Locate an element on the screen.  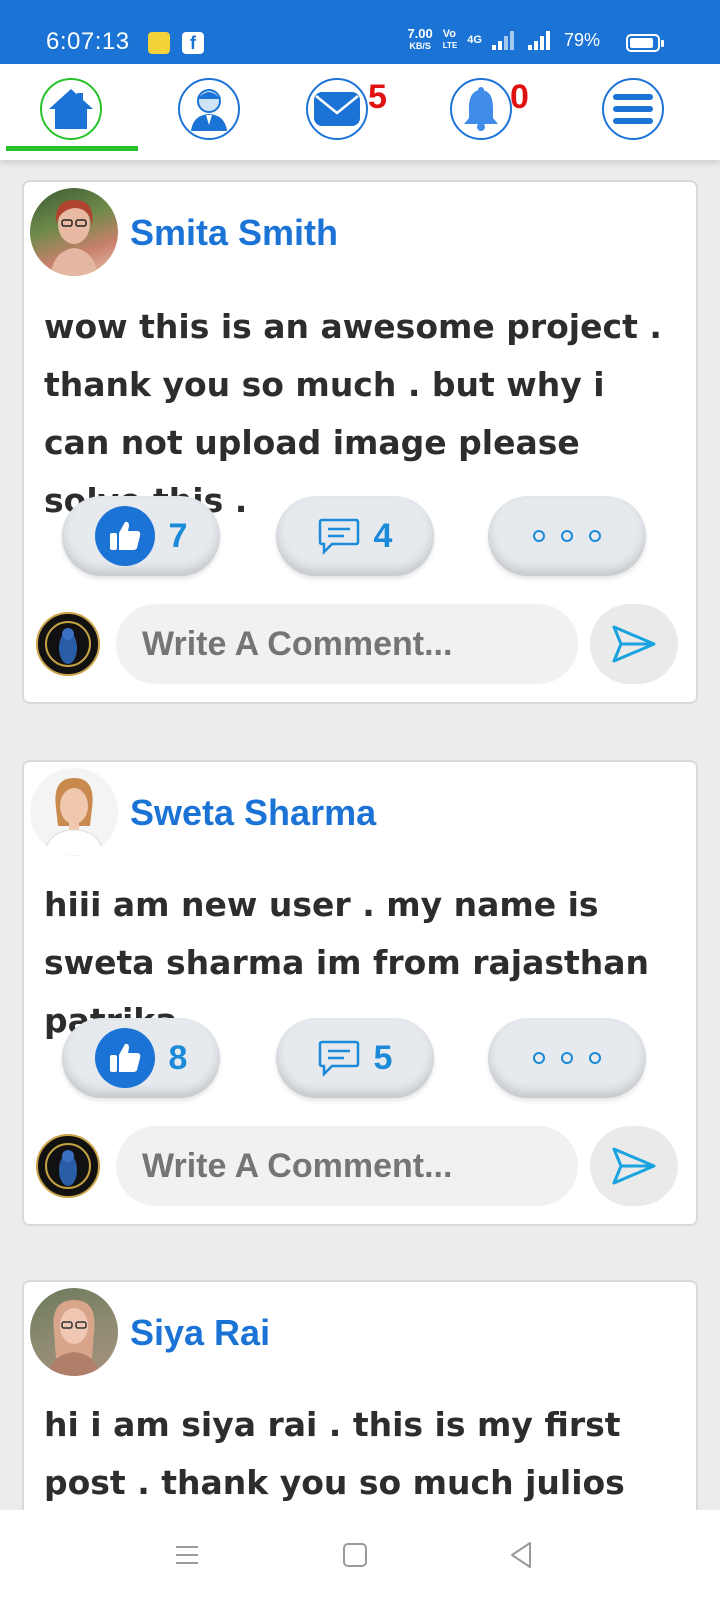
battery-icon is located at coordinates (645, 43).